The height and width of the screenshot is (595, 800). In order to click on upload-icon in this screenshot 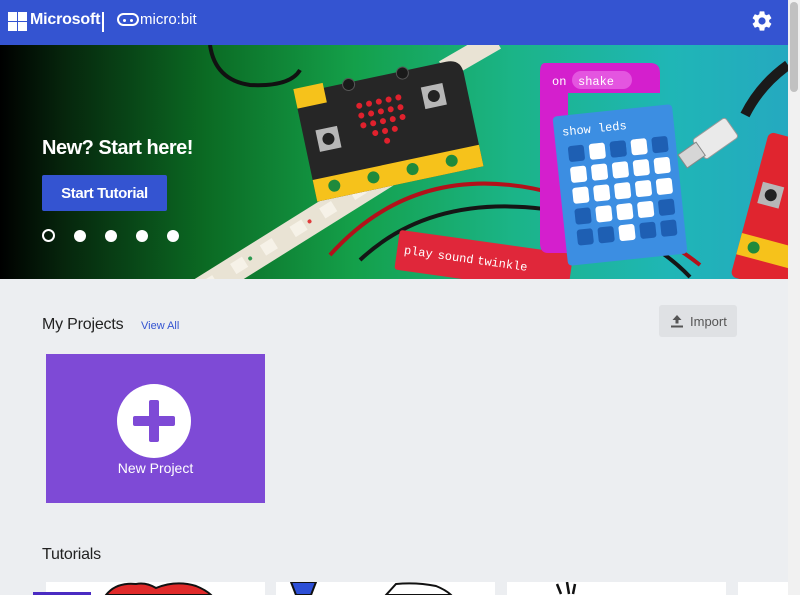, I will do `click(677, 321)`.